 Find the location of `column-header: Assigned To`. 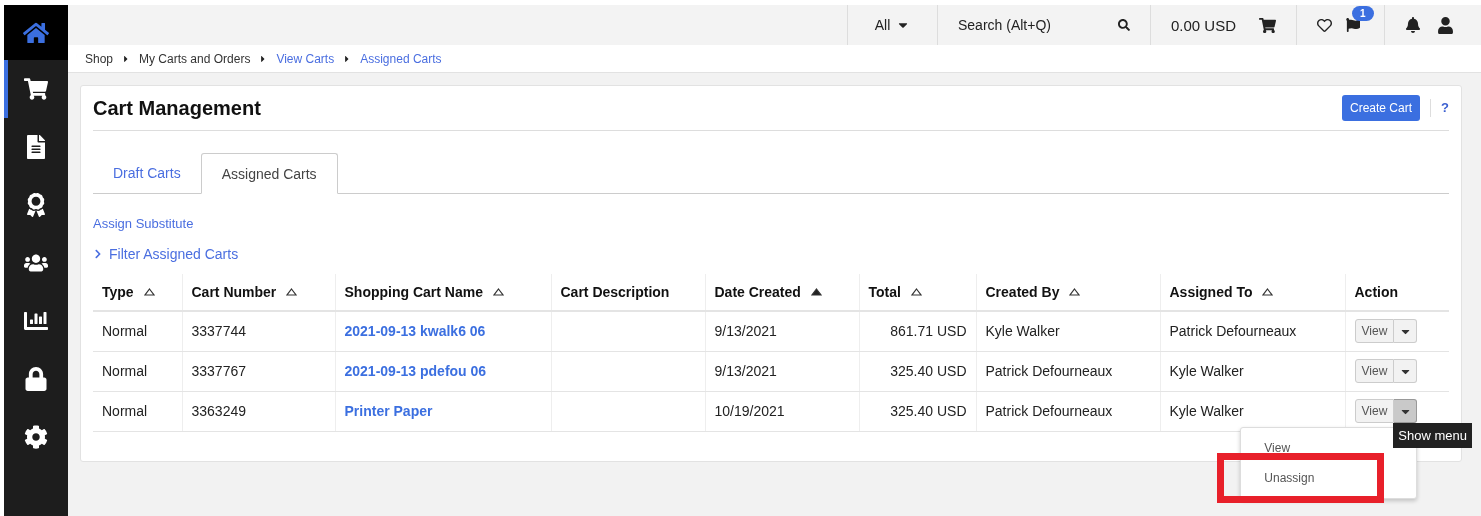

column-header: Assigned To is located at coordinates (1252, 292).